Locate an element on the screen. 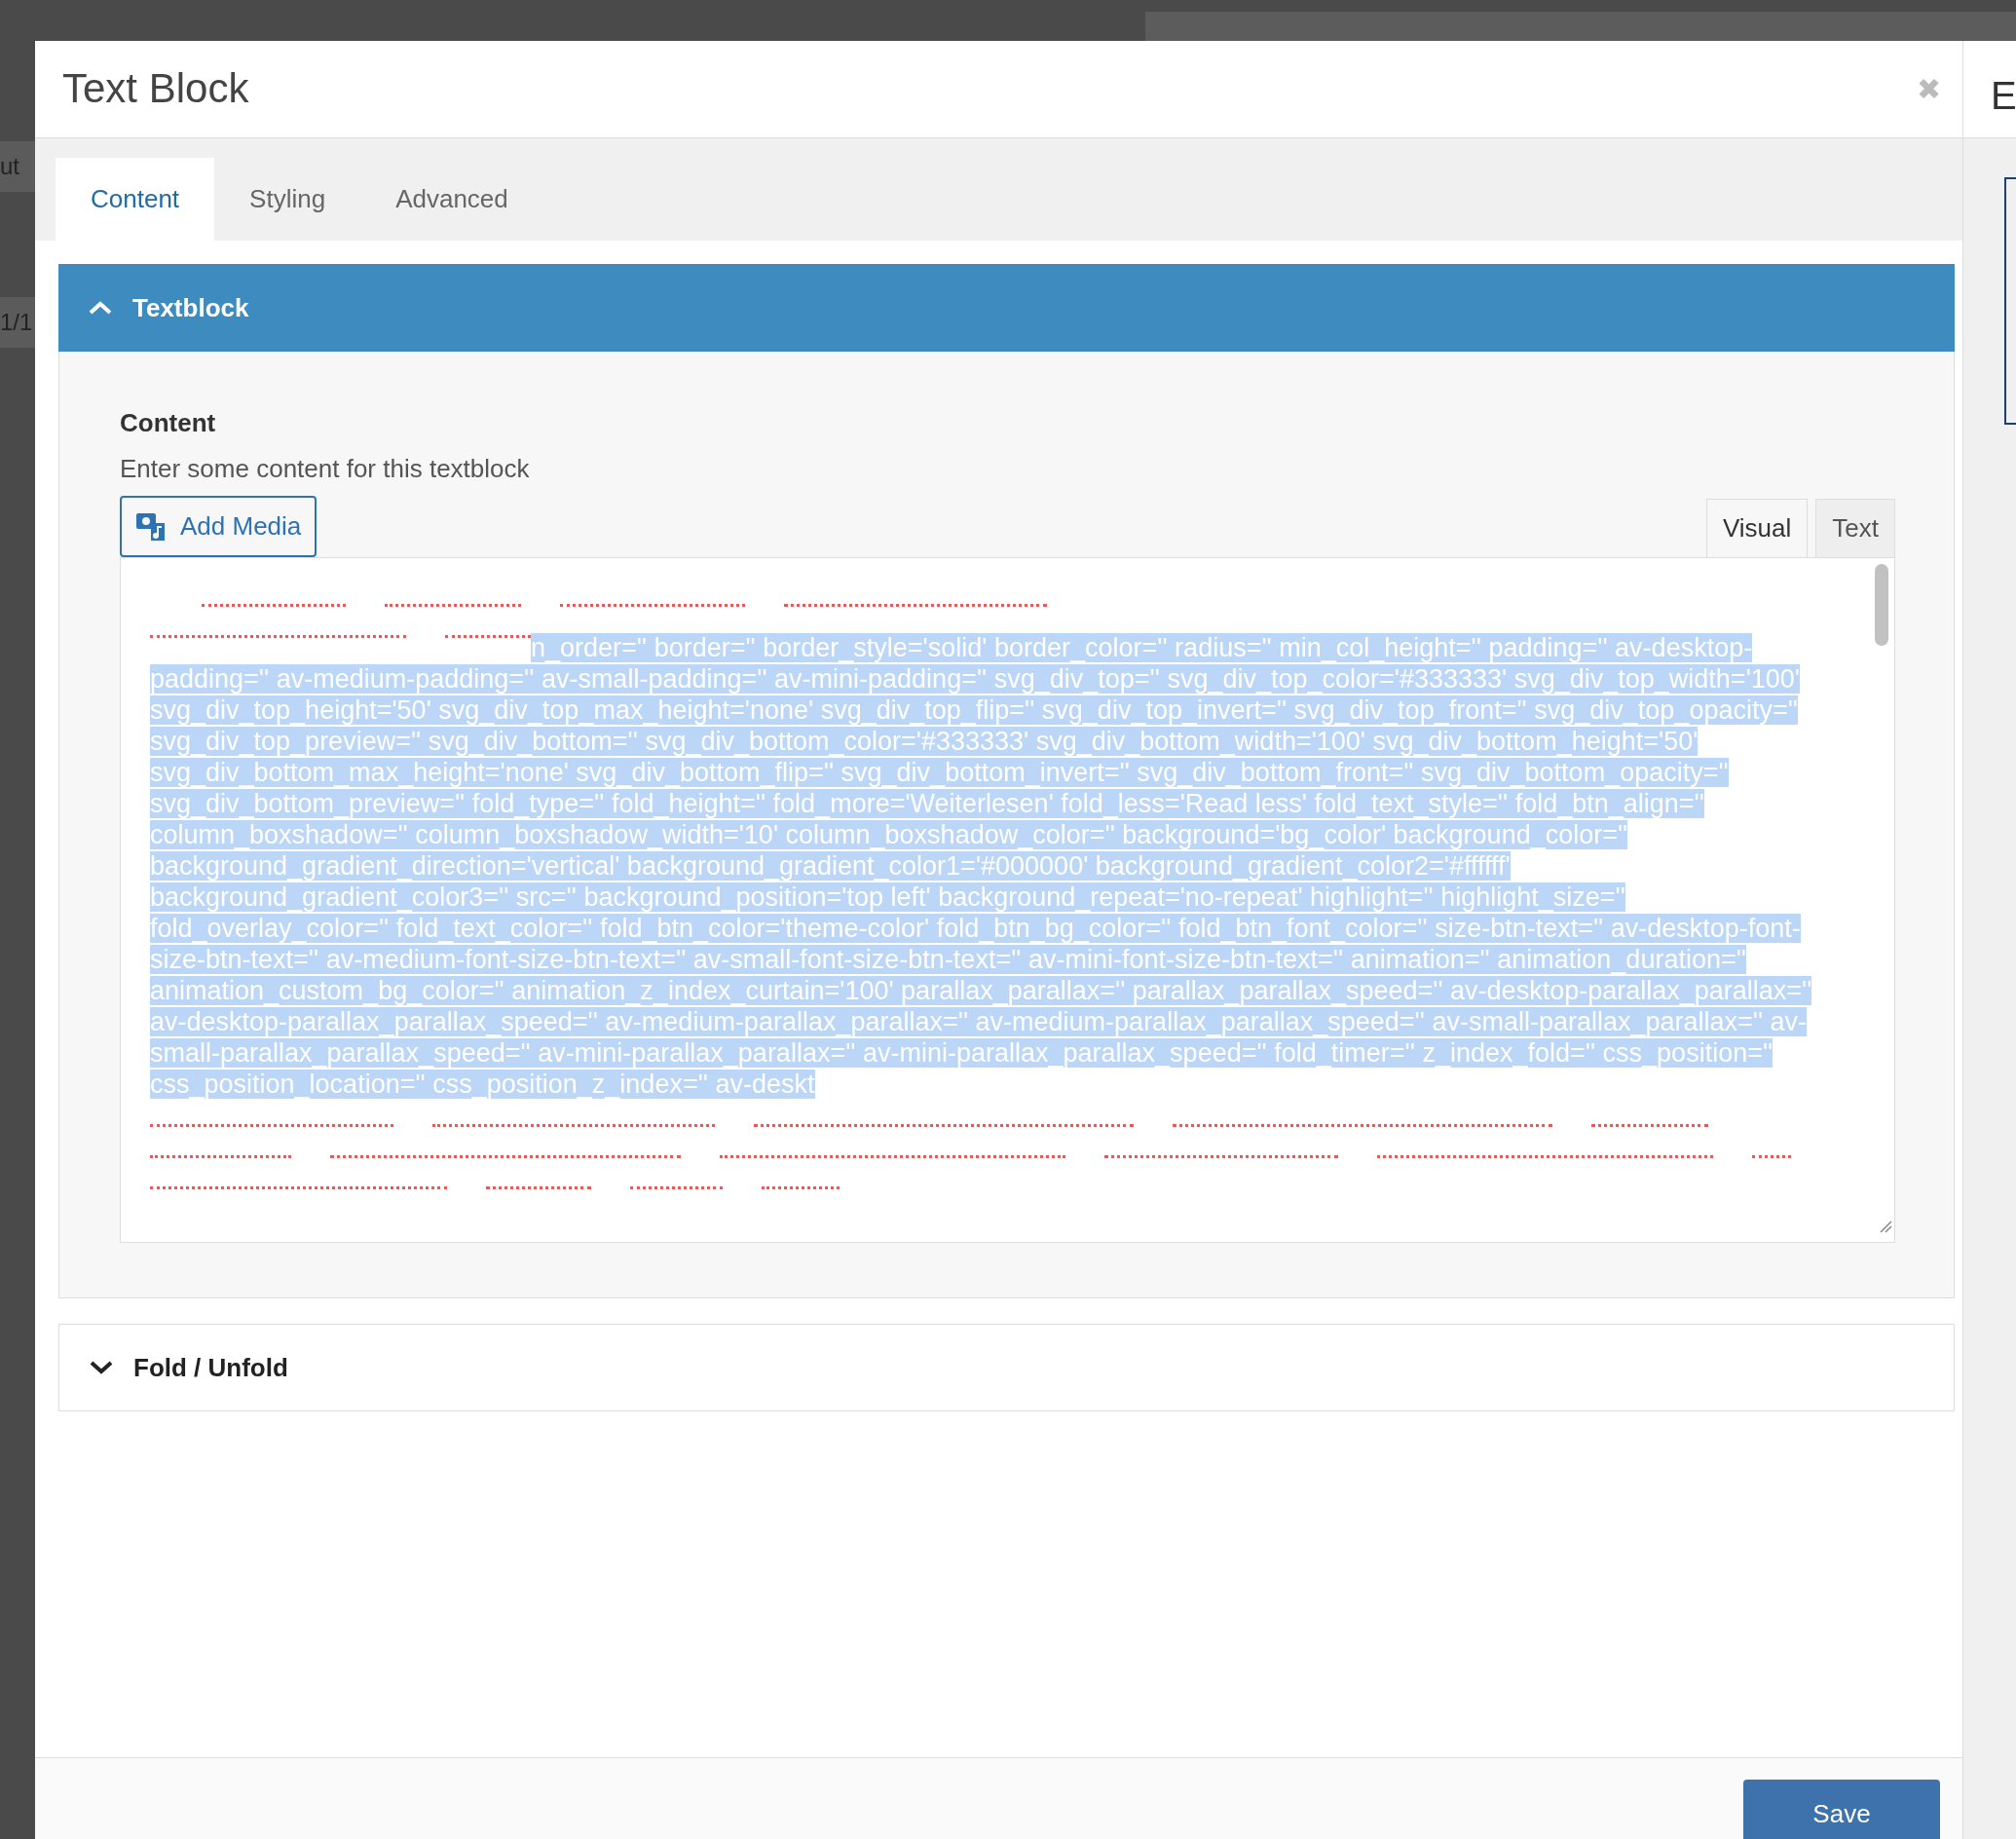  tab: Styling is located at coordinates (287, 199).